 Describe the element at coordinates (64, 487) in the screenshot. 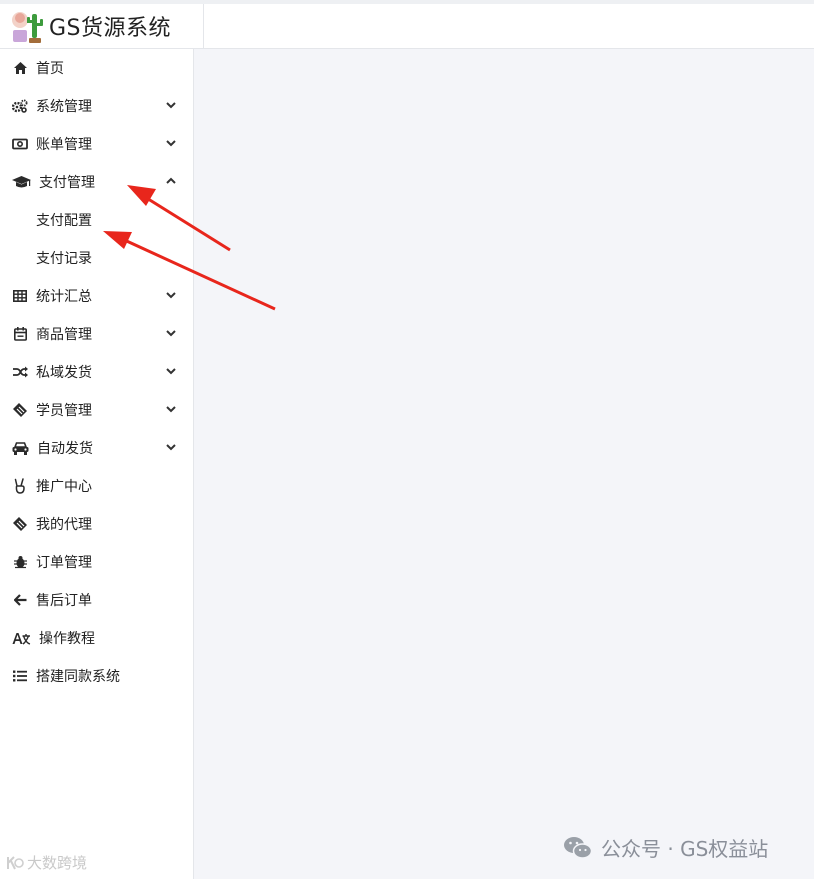

I see `sidebar-item-label: 推广中心` at that location.